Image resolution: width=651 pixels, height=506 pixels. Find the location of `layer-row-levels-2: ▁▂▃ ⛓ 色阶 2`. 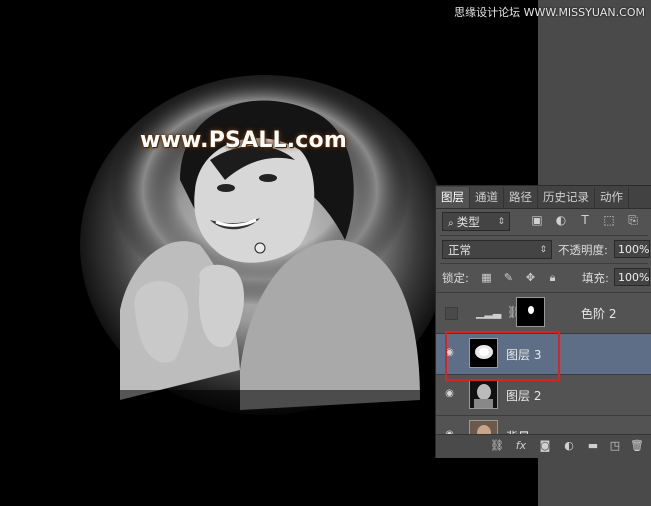

layer-row-levels-2: ▁▂▃ ⛓ 色阶 2 is located at coordinates (543, 312).